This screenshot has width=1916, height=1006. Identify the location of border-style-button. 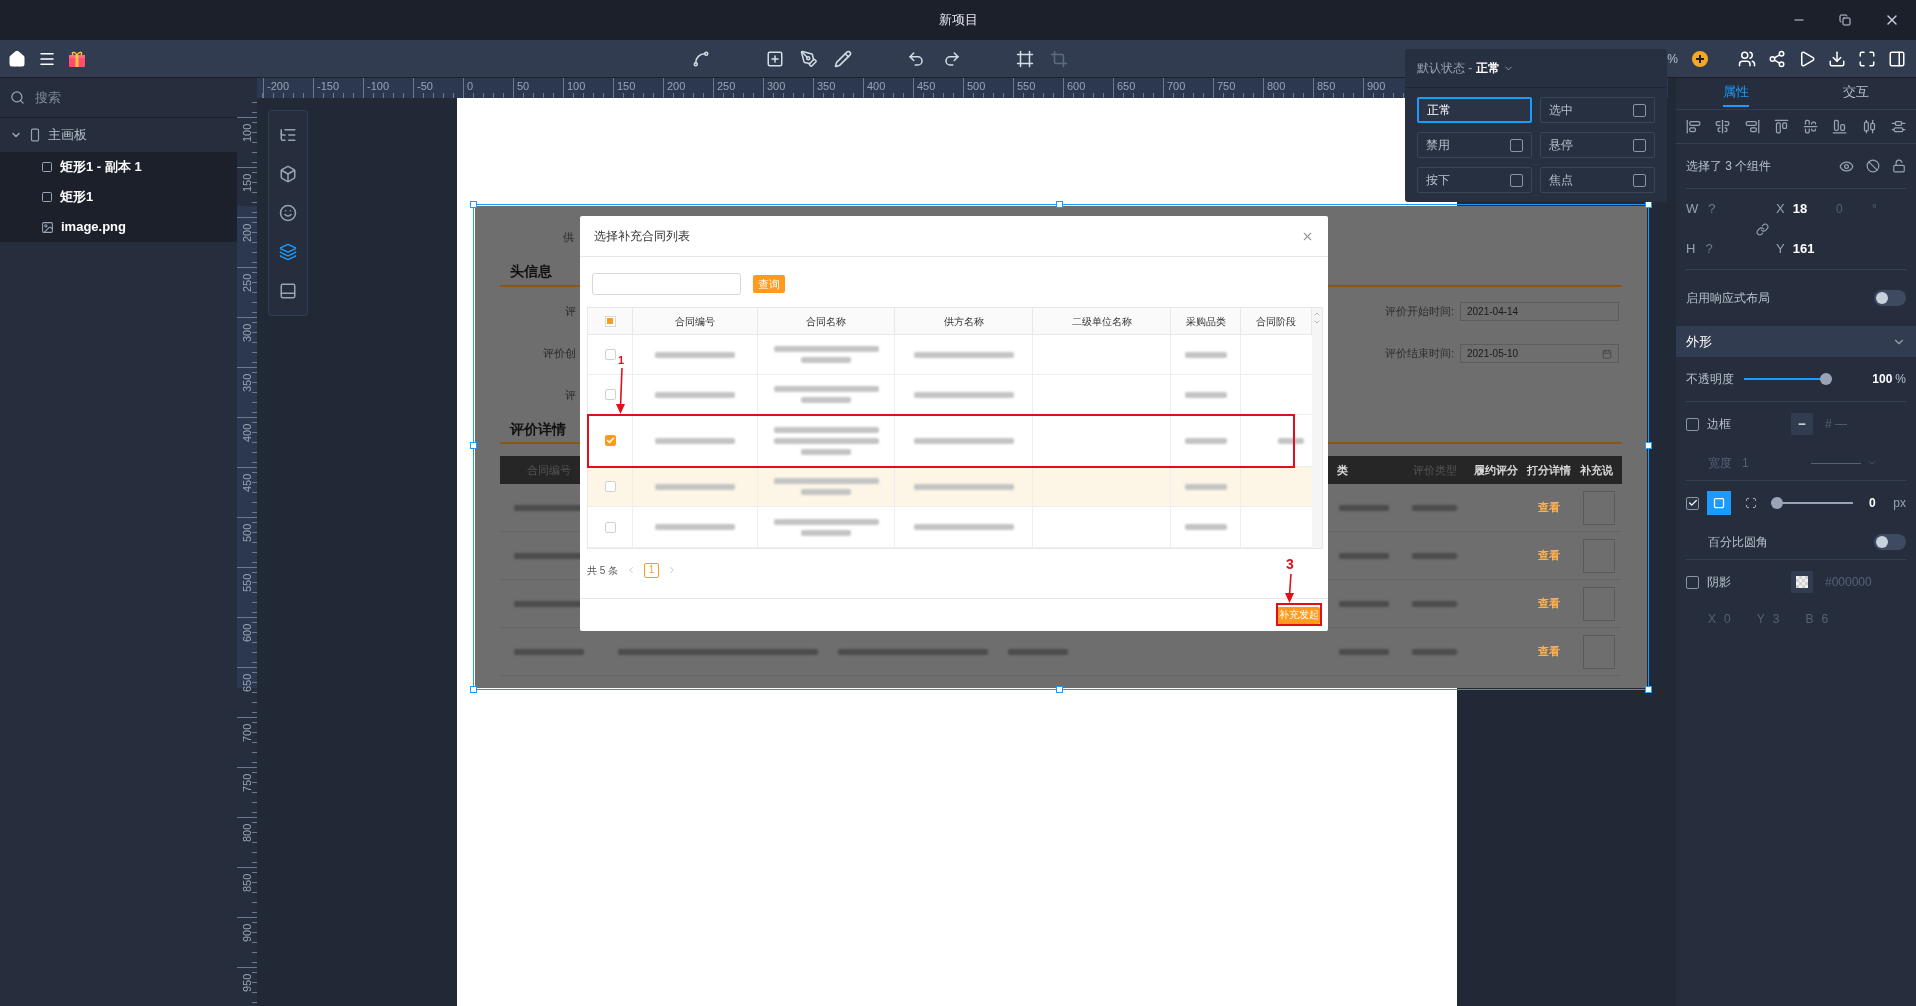
(1802, 424).